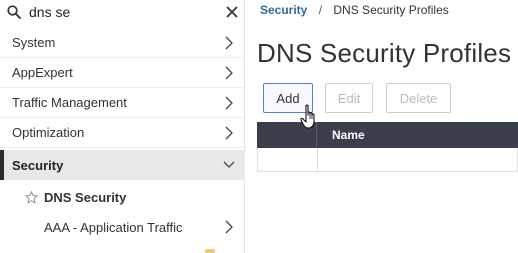 This screenshot has height=253, width=518. I want to click on sidebar-item-label: System, so click(34, 42).